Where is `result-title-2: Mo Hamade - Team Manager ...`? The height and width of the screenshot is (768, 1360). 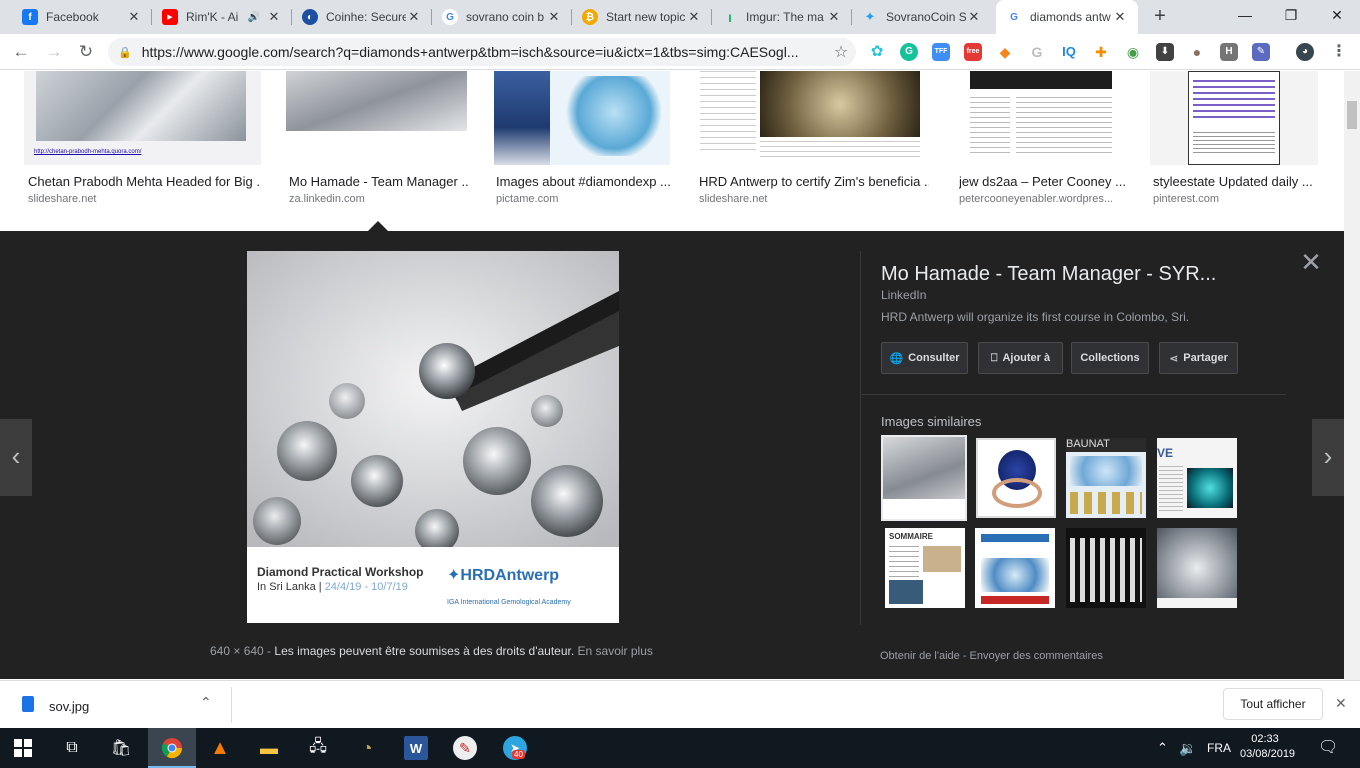
result-title-2: Mo Hamade - Team Manager ... is located at coordinates (379, 181).